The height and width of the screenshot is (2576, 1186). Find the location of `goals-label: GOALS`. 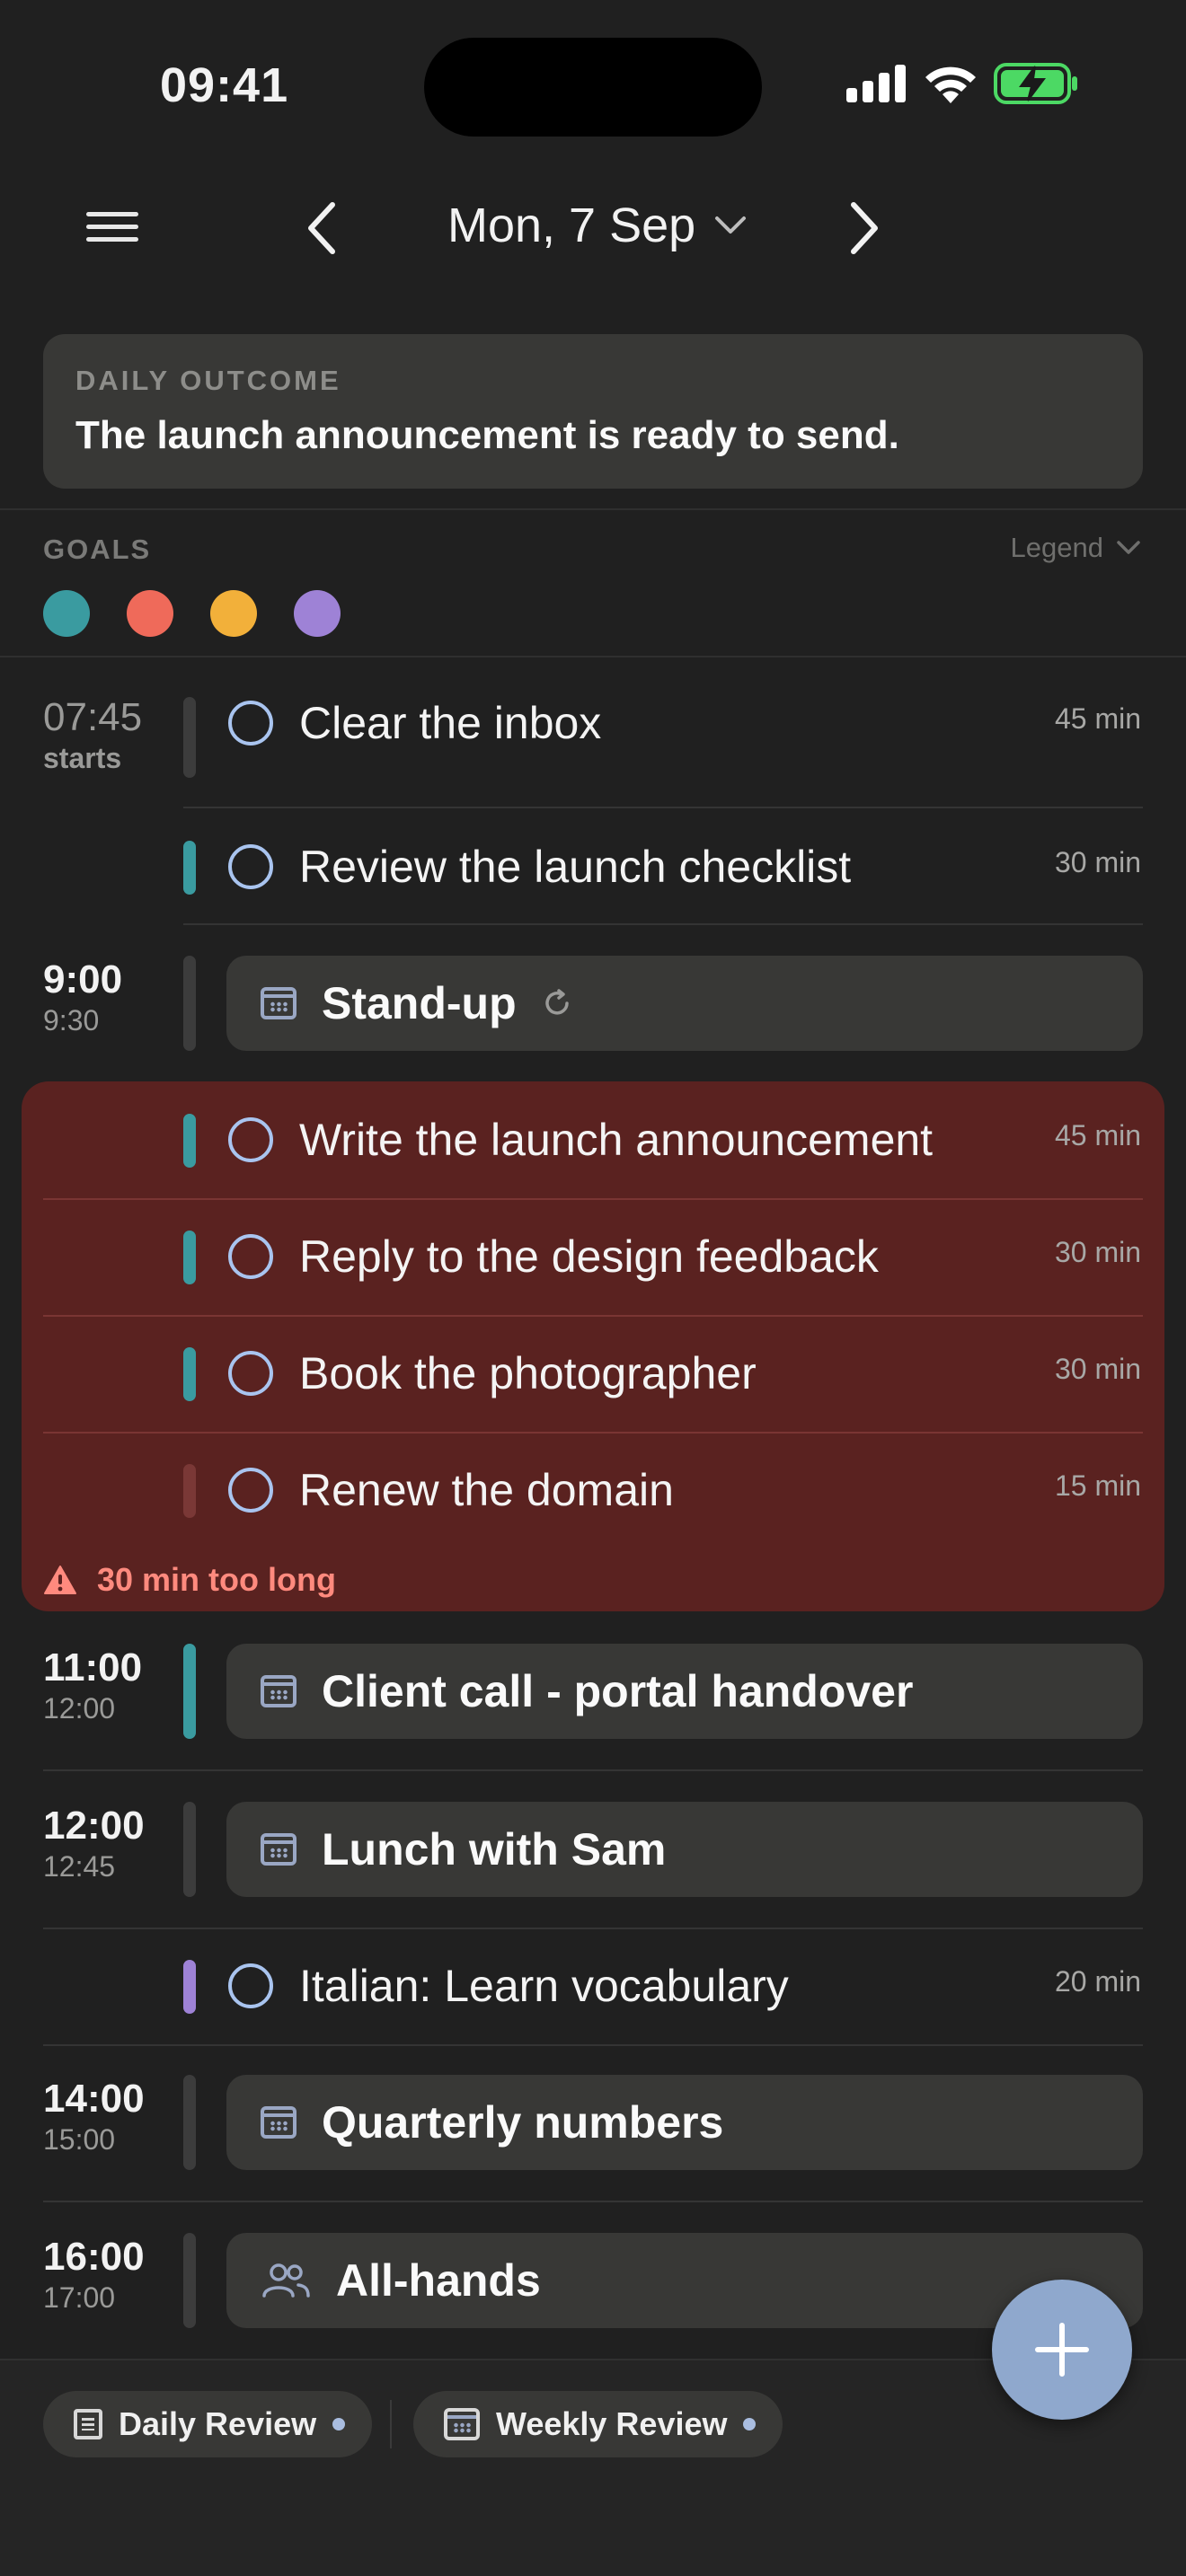

goals-label: GOALS is located at coordinates (97, 549).